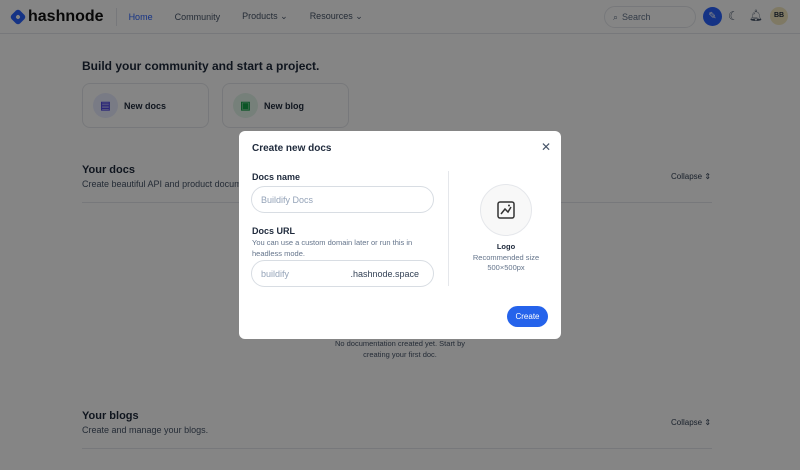 This screenshot has width=800, height=470. I want to click on logo-hint: Recommended size, so click(506, 257).